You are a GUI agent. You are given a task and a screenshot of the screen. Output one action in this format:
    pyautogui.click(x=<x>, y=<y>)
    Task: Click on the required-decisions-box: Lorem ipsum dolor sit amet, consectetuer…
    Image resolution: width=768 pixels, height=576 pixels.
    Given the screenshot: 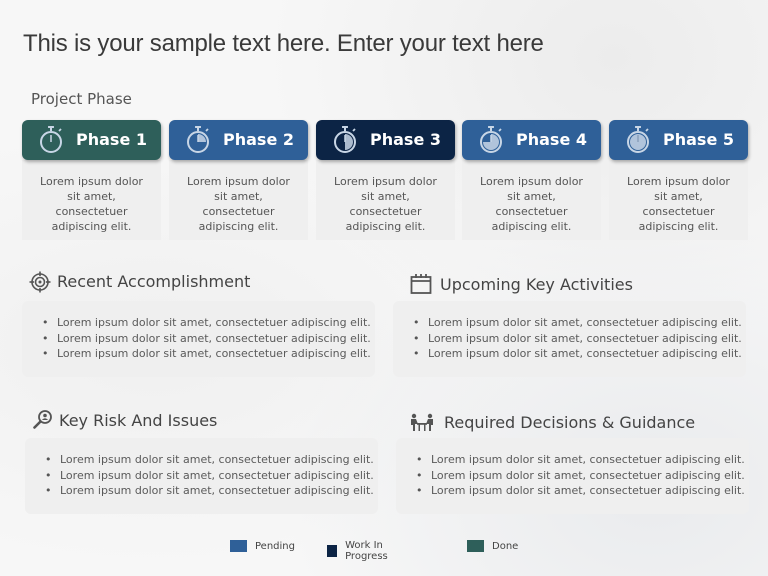 What is the action you would take?
    pyautogui.click(x=572, y=476)
    